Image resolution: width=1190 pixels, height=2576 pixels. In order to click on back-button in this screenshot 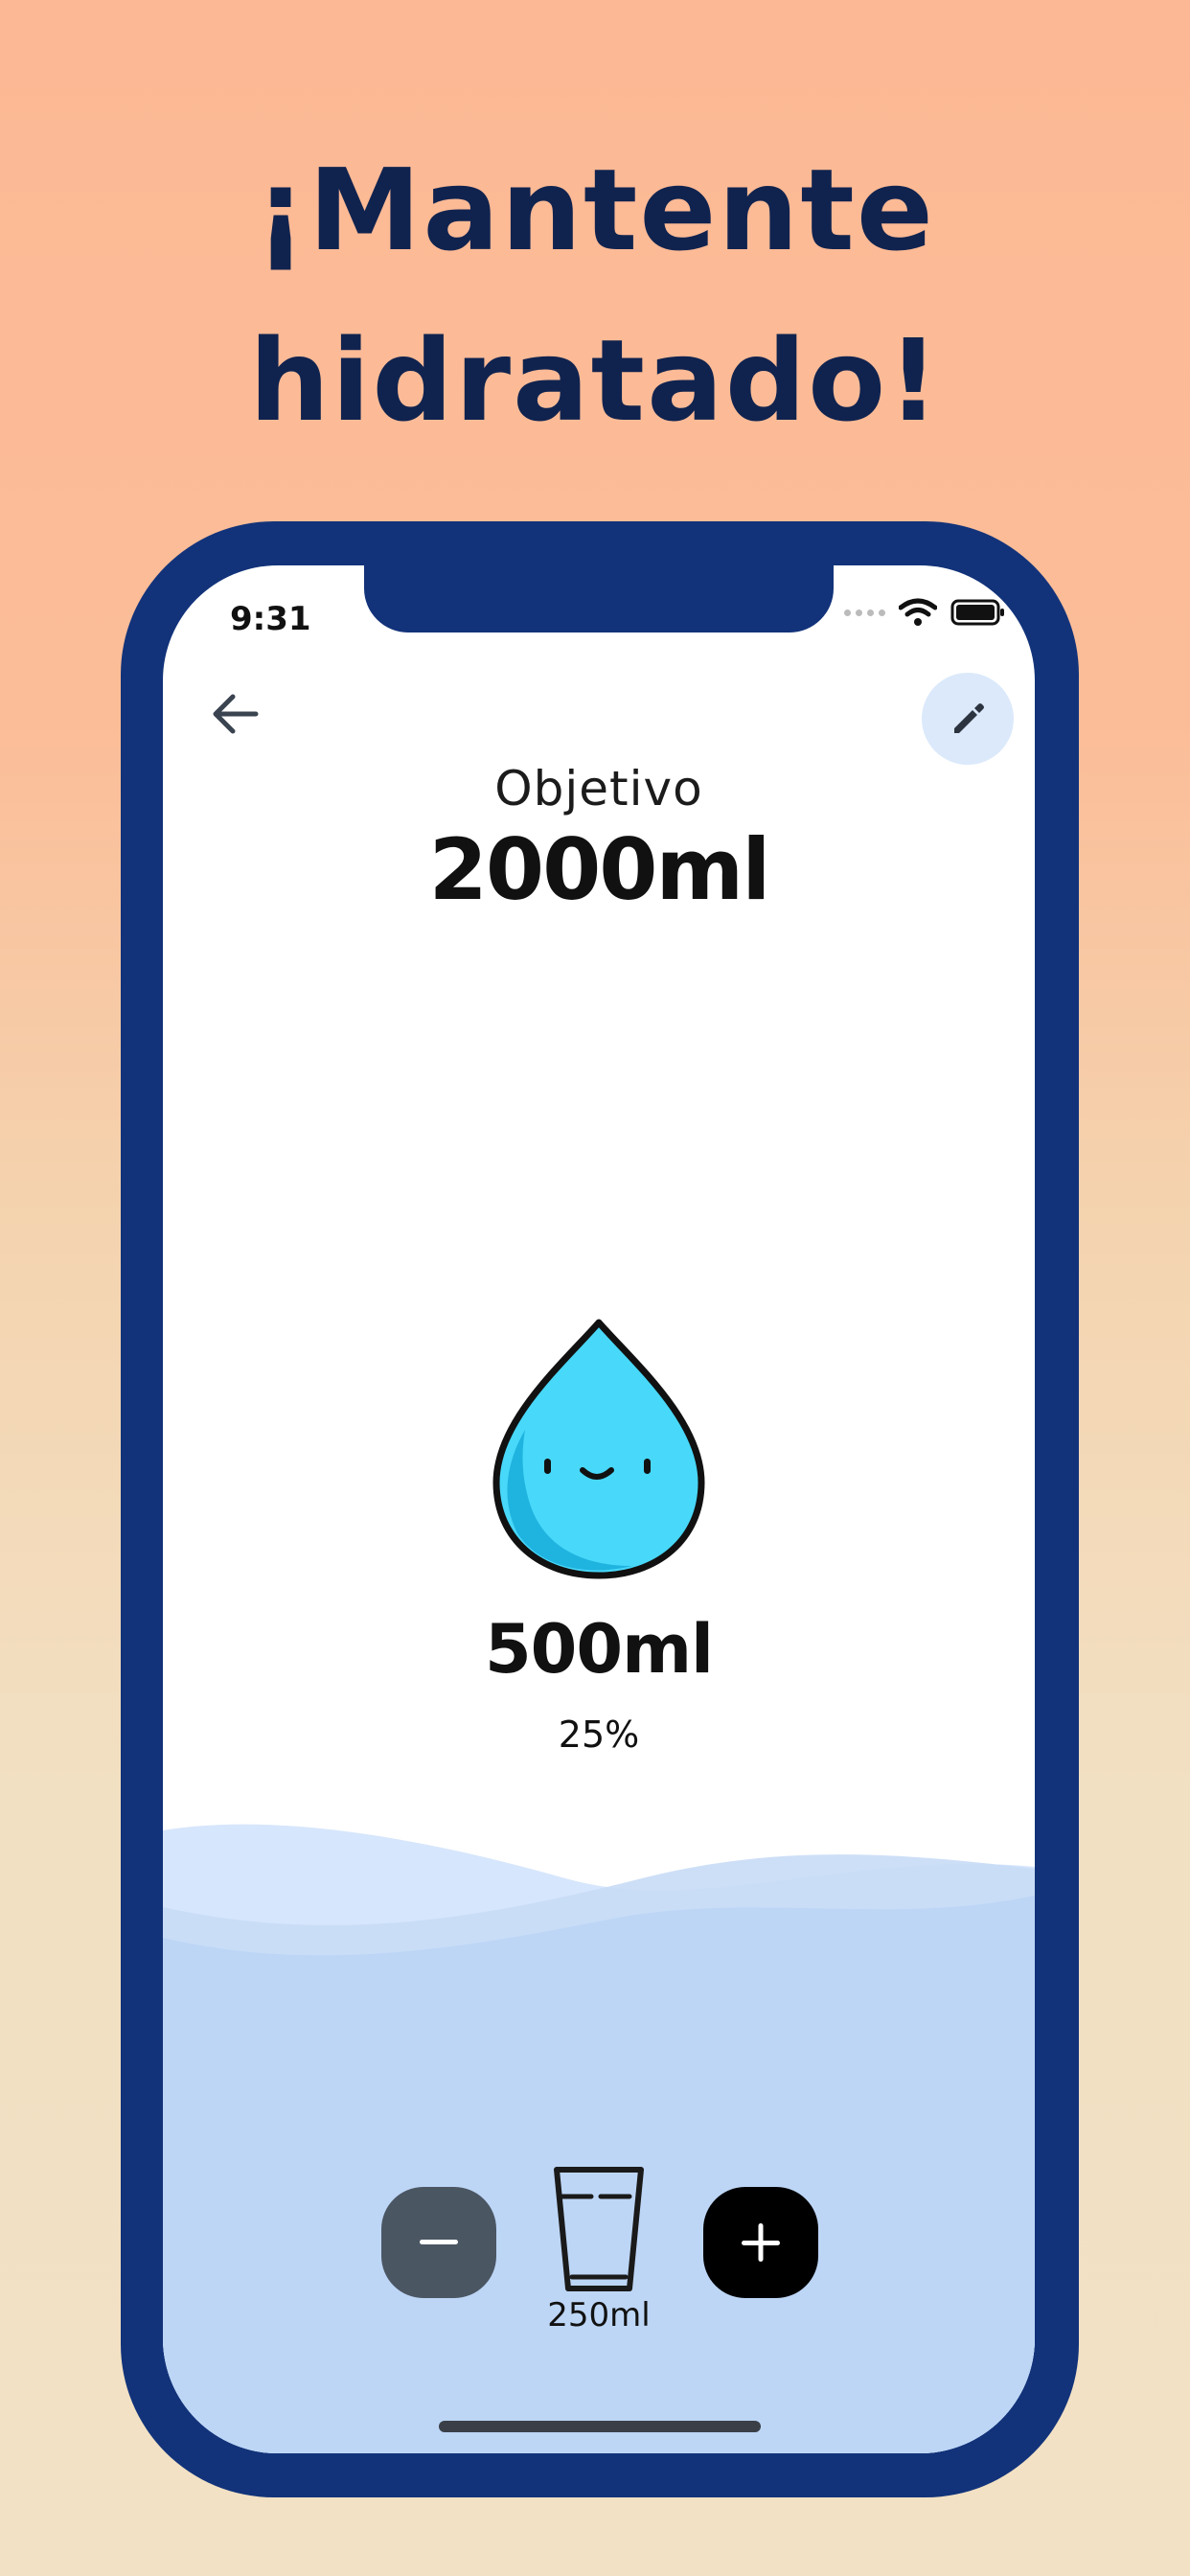, I will do `click(234, 714)`.